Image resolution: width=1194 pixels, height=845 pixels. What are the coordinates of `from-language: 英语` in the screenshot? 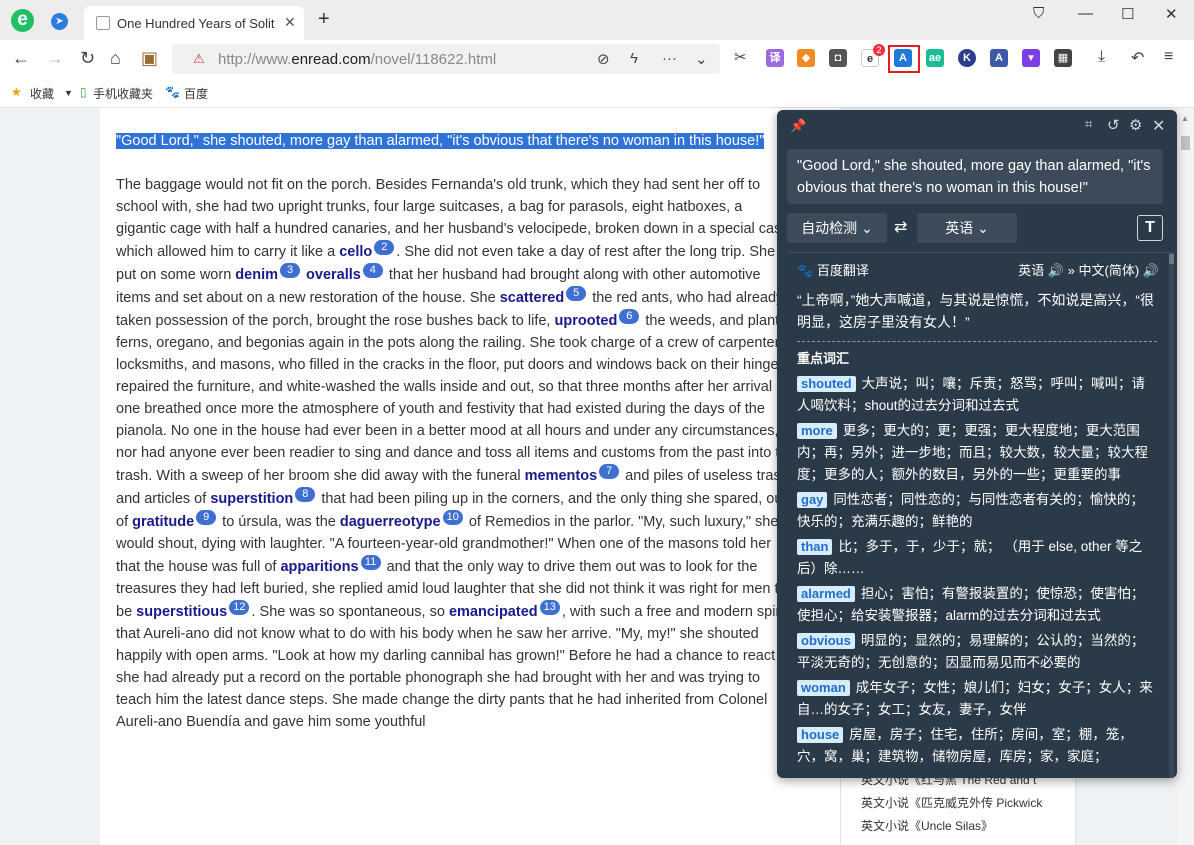 It's located at (1031, 270).